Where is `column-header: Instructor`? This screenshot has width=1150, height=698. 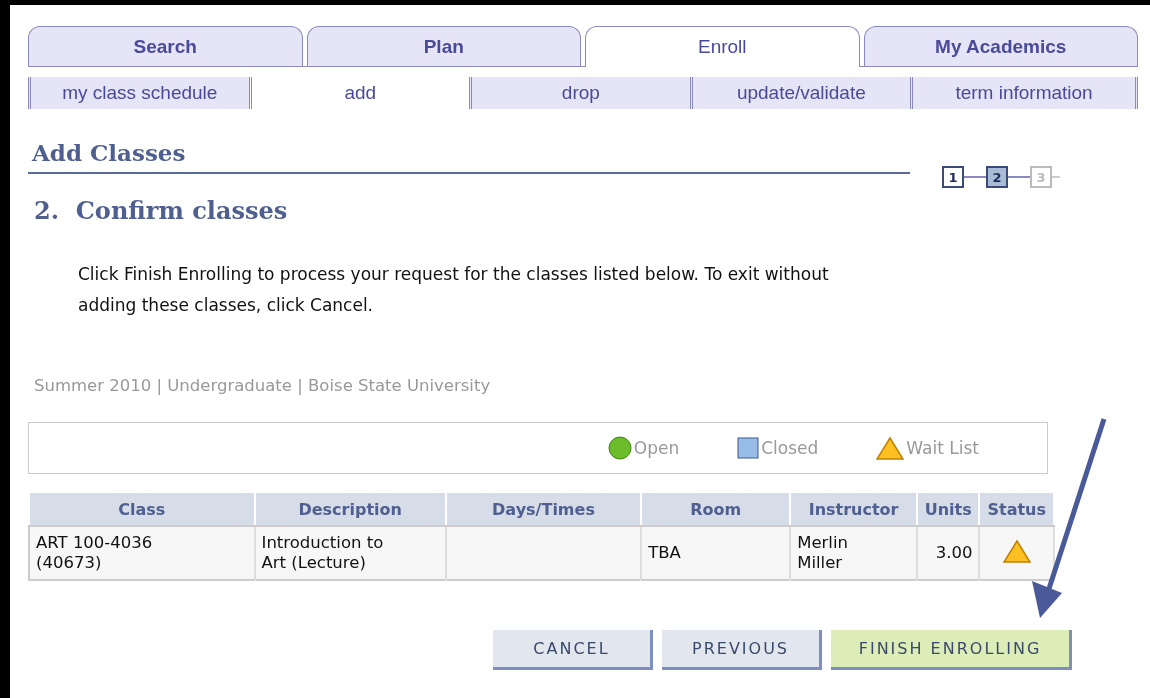
column-header: Instructor is located at coordinates (854, 509).